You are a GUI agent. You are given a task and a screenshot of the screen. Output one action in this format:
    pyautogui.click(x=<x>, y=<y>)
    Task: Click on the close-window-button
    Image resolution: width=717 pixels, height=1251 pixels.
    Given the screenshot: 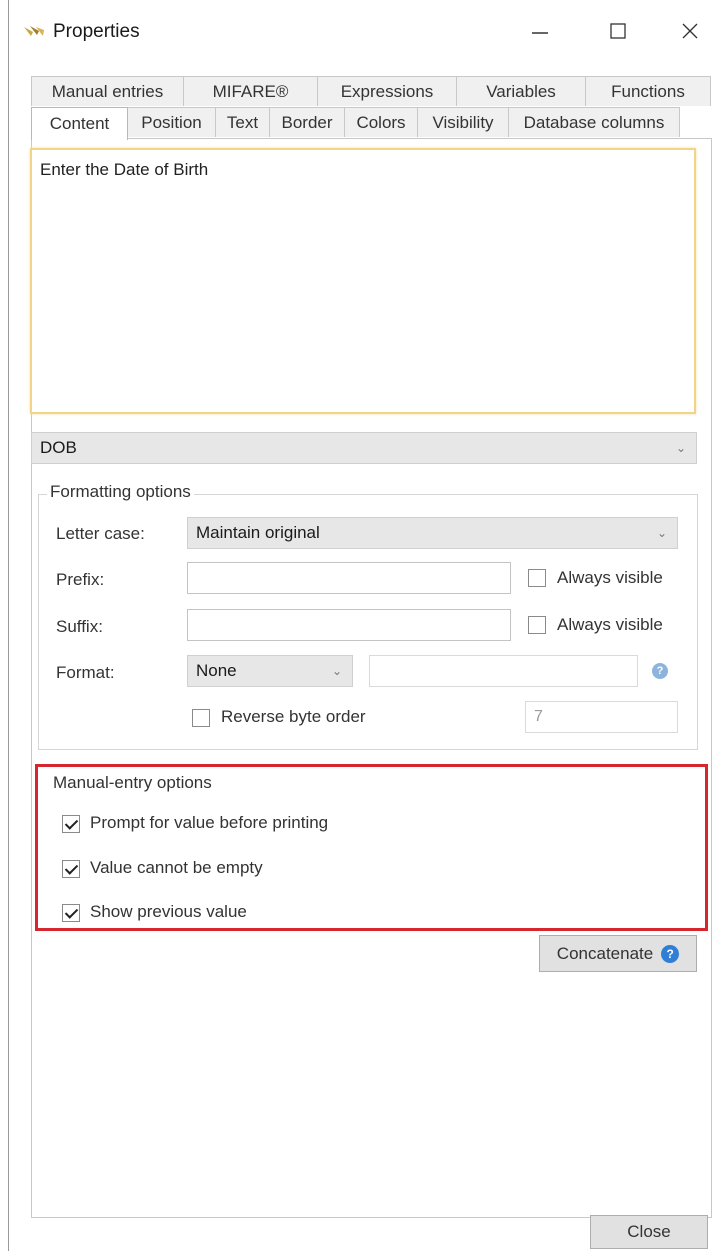 What is the action you would take?
    pyautogui.click(x=690, y=34)
    